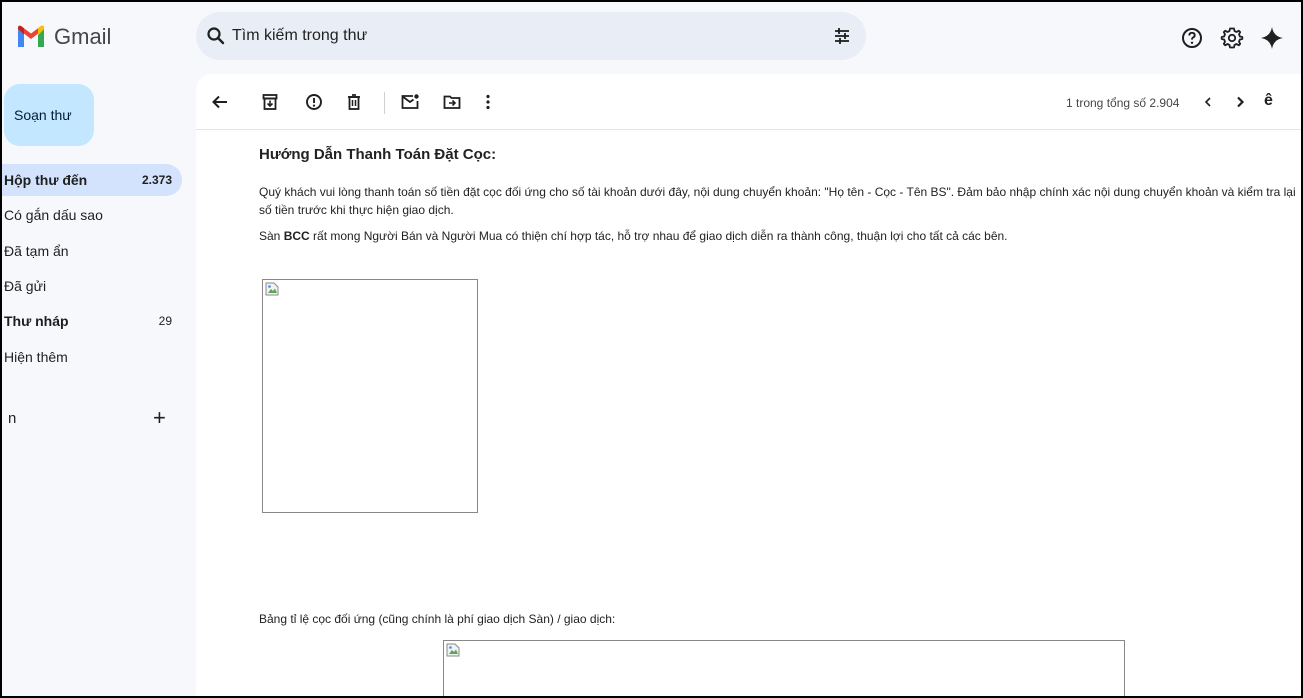 This screenshot has height=698, width=1303. I want to click on add-label-button: +, so click(159, 418).